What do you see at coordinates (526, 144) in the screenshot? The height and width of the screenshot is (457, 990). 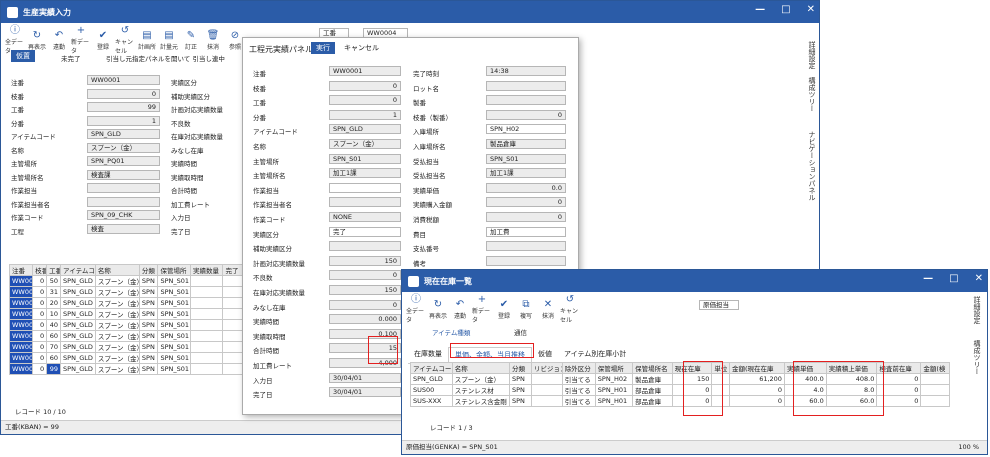 I see `panel-field: 製品倉庫` at bounding box center [526, 144].